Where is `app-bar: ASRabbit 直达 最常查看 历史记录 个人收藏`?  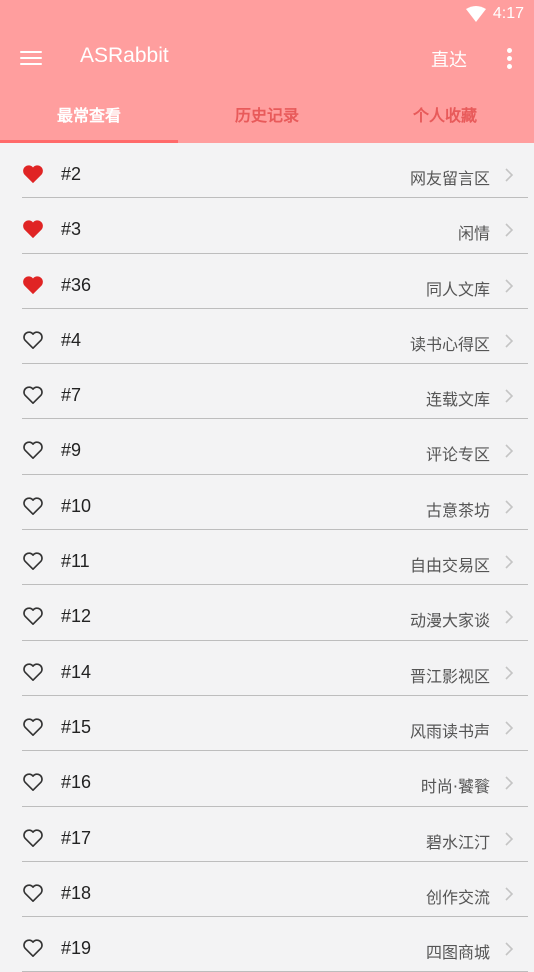 app-bar: ASRabbit 直达 最常查看 历史记录 个人收藏 is located at coordinates (267, 86).